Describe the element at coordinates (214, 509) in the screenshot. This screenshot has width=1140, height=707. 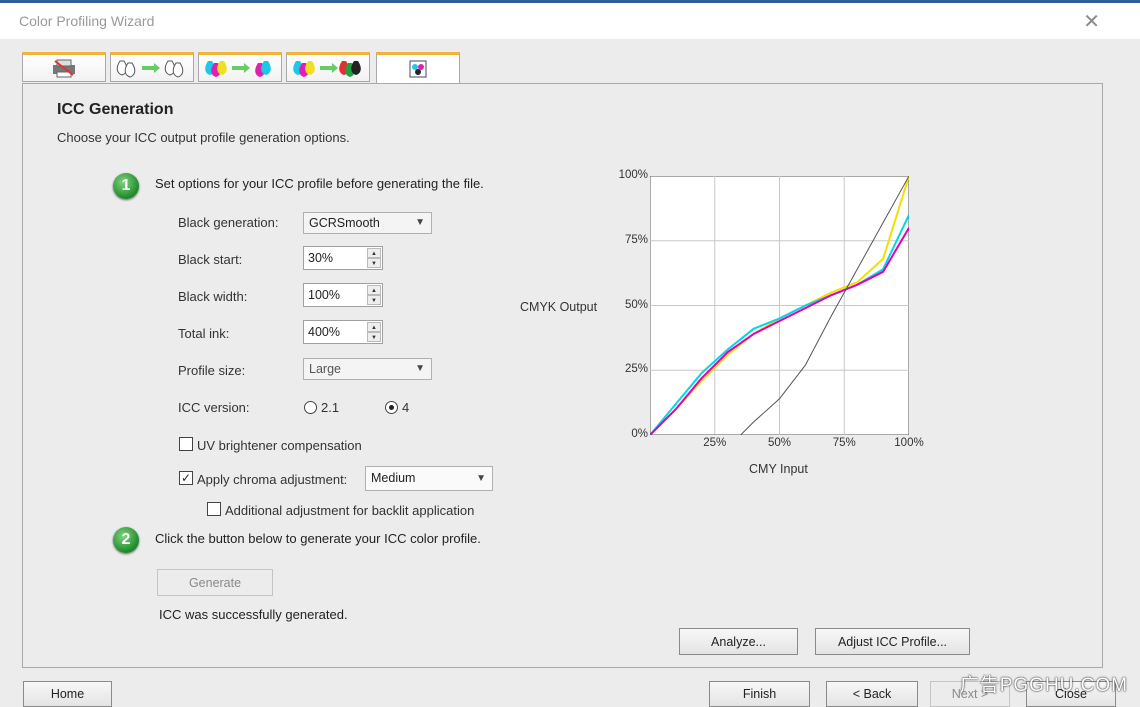
I see `backlit-checkbox` at that location.